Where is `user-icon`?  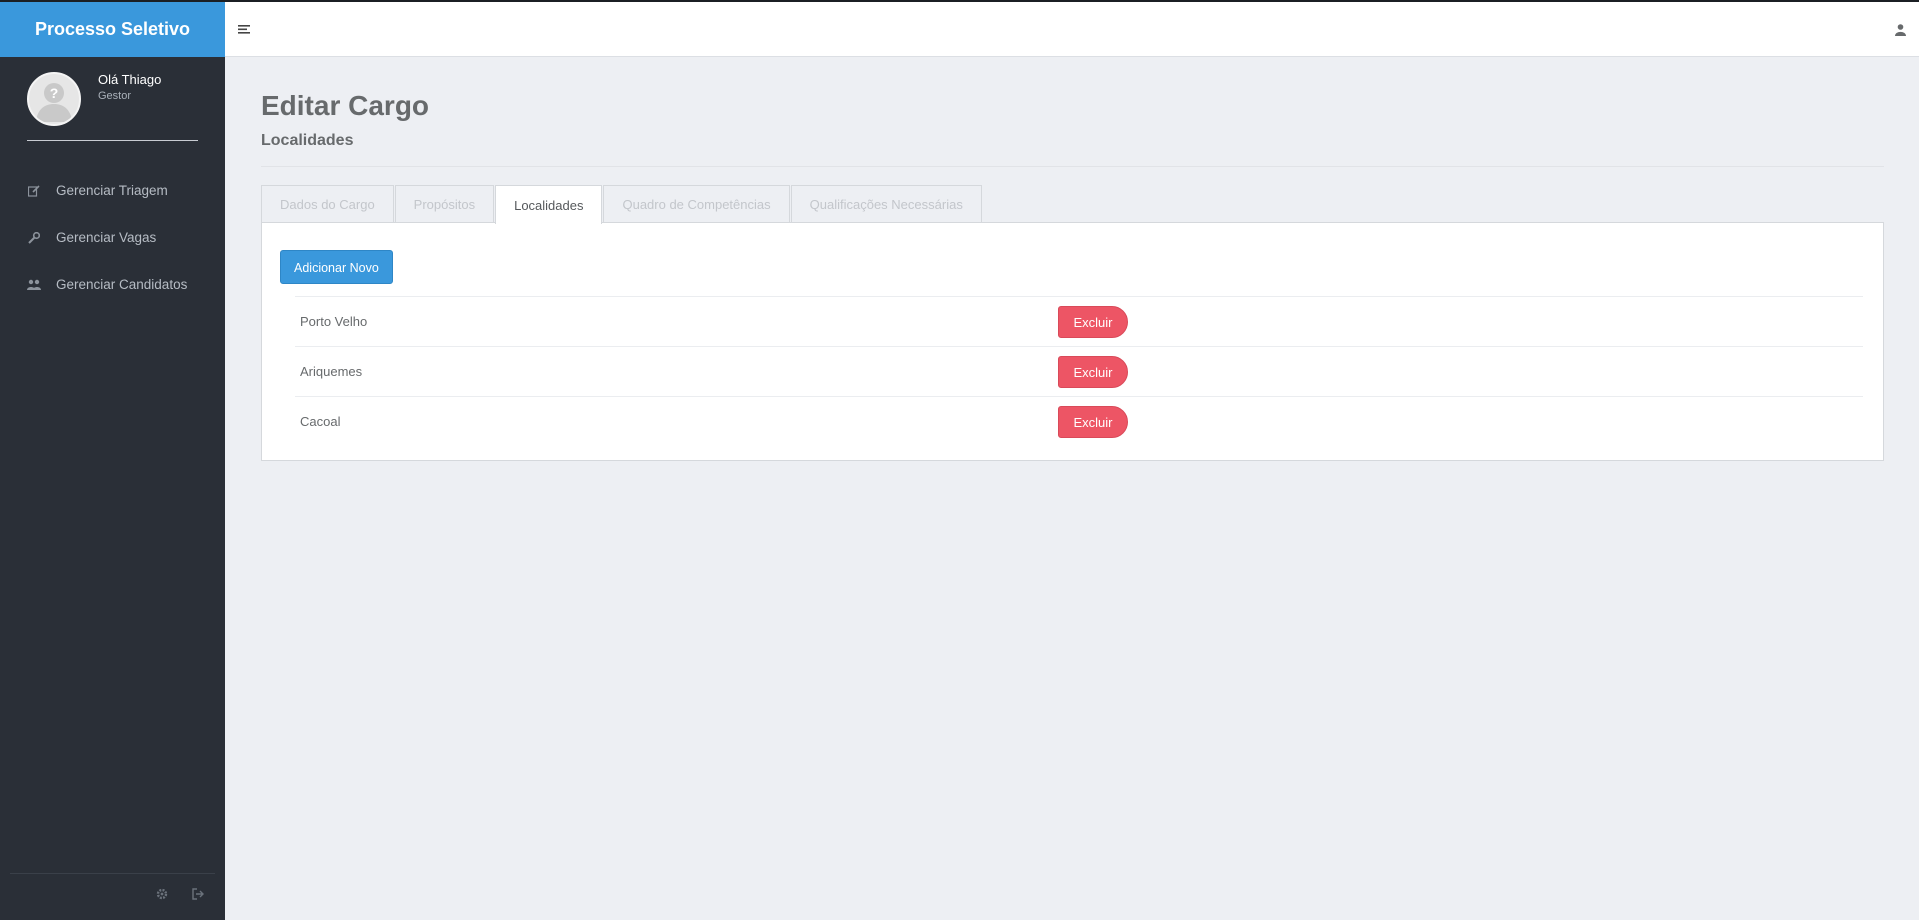
user-icon is located at coordinates (1901, 29).